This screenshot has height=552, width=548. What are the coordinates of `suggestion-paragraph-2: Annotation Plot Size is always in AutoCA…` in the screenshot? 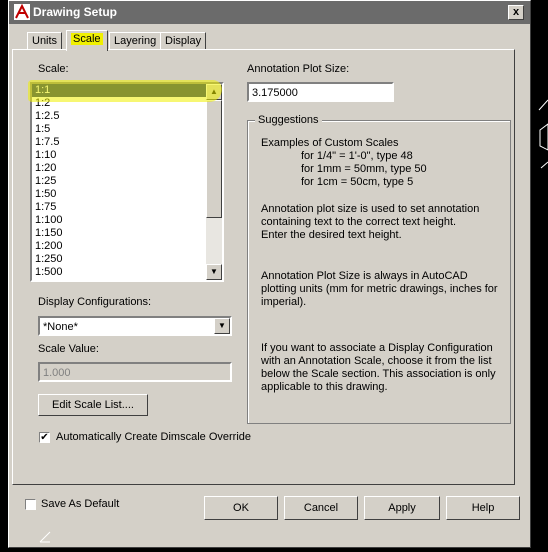 It's located at (379, 289).